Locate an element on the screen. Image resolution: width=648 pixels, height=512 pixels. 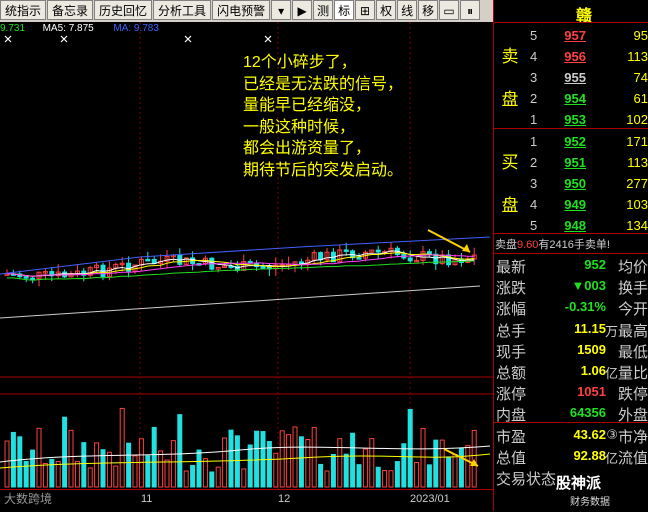
toolbar-button-4: 闪电预警 is located at coordinates (241, 10).